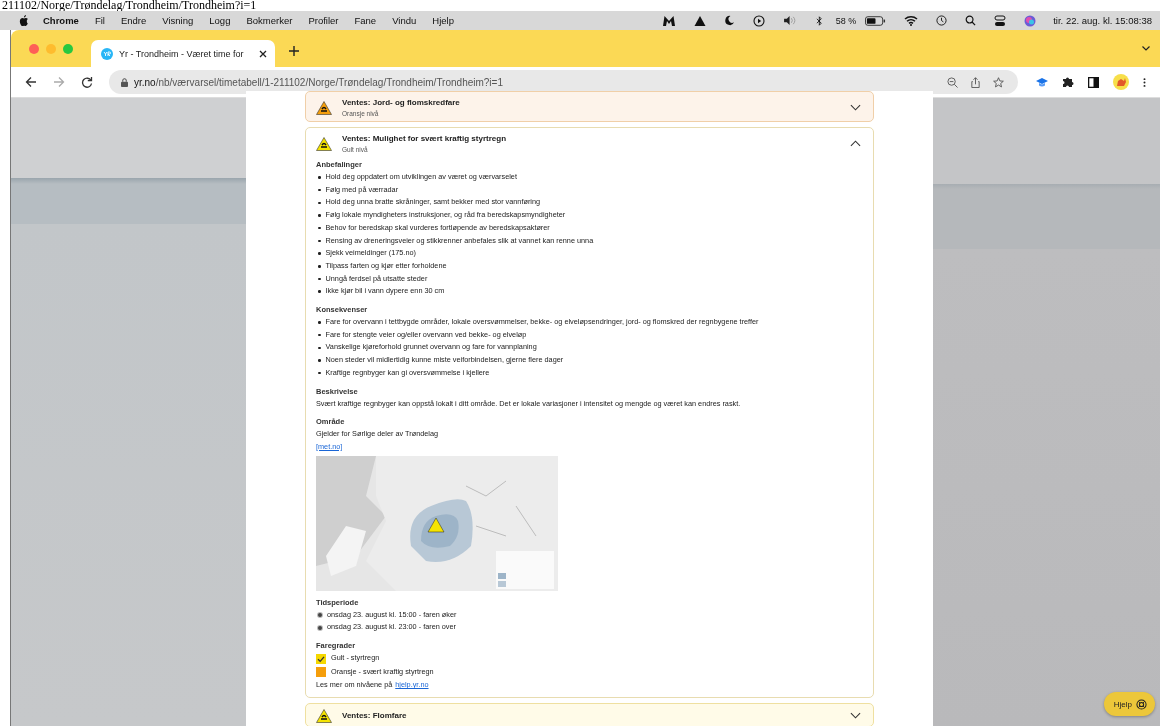 The height and width of the screenshot is (726, 1160). Describe the element at coordinates (952, 82) in the screenshot. I see `zoom-out-icon` at that location.